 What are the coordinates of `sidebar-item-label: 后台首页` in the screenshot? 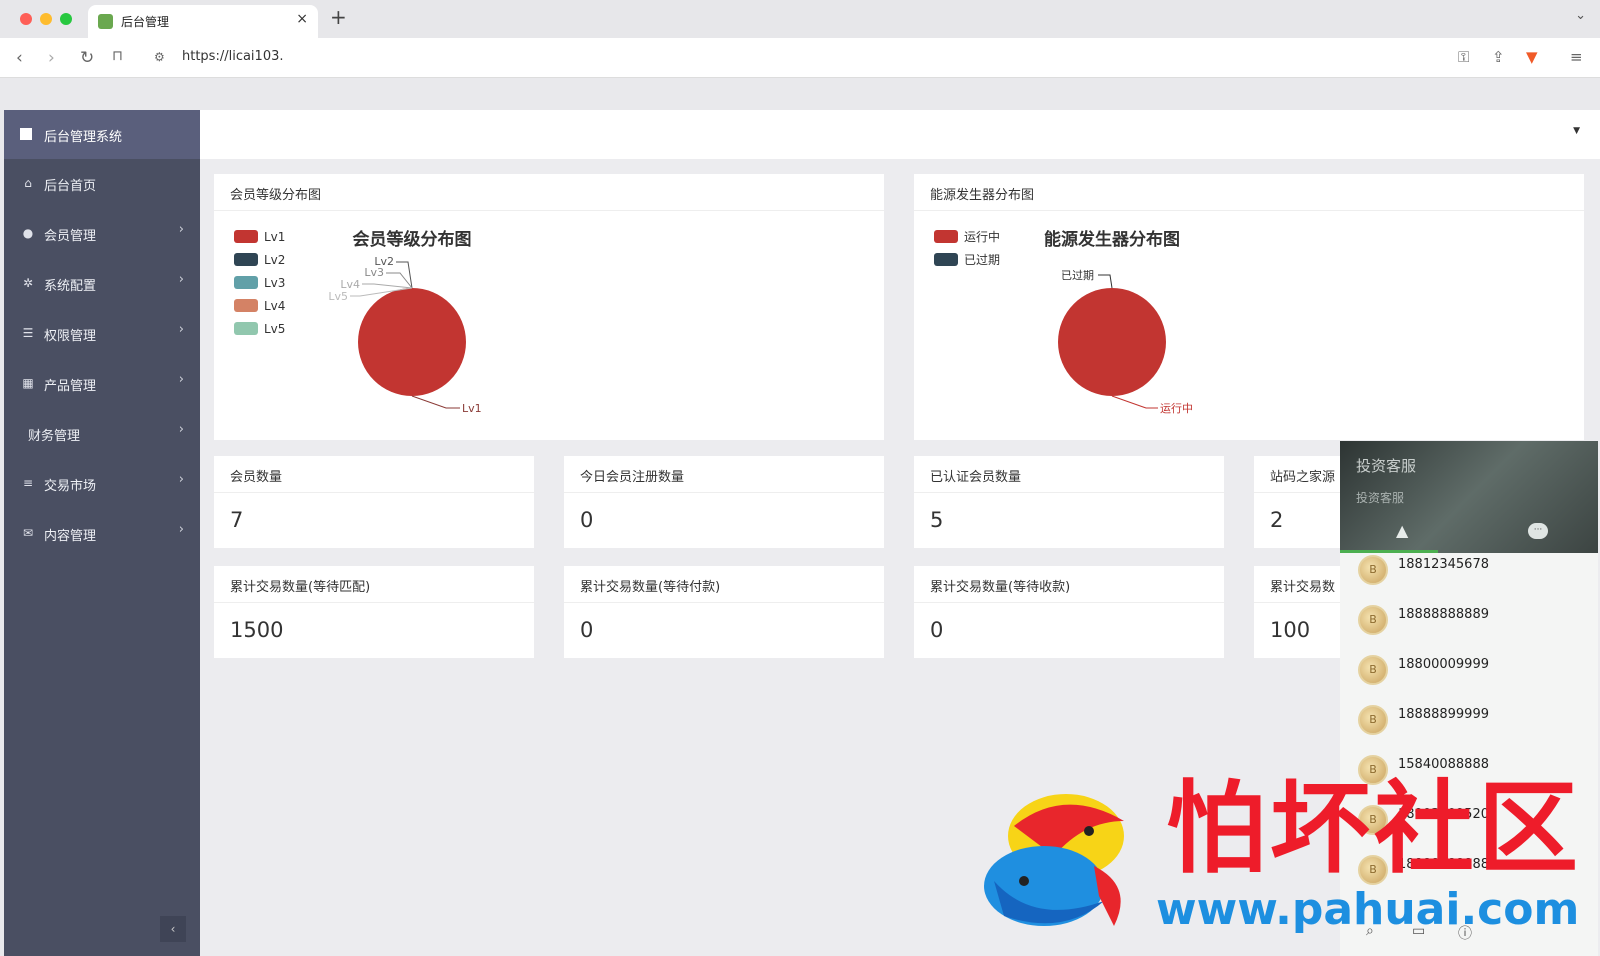 It's located at (70, 186).